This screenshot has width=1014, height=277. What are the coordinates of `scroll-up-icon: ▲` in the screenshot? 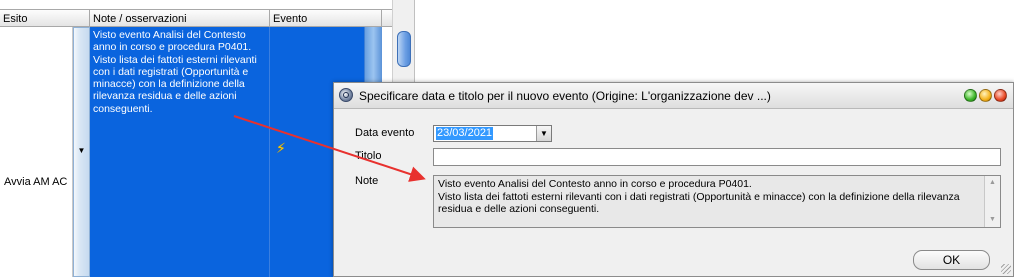 It's located at (992, 183).